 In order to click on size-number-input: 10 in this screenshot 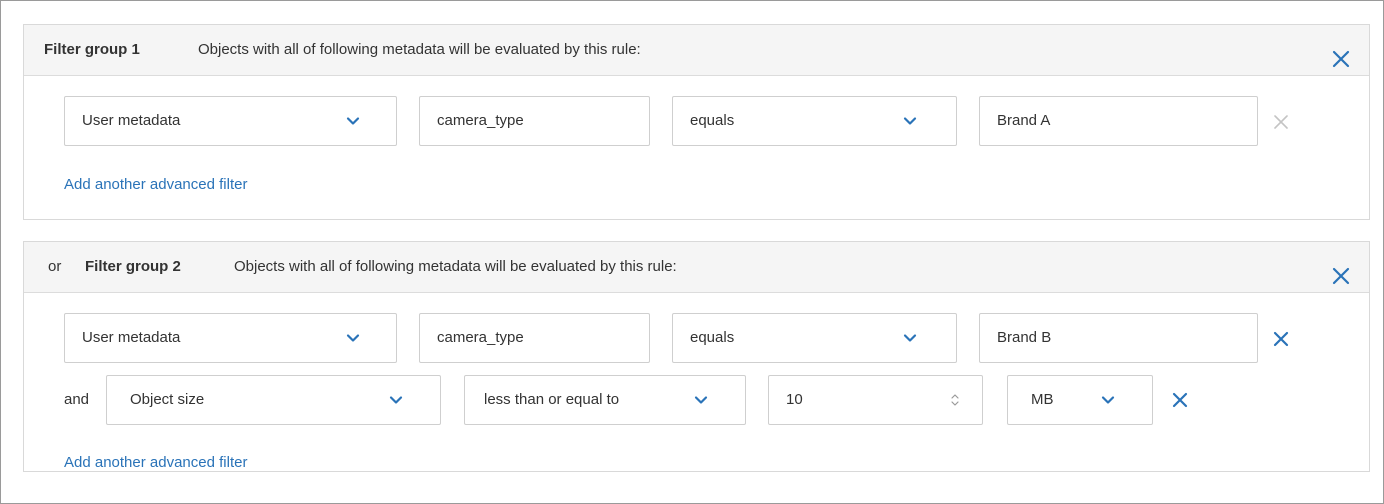, I will do `click(875, 400)`.